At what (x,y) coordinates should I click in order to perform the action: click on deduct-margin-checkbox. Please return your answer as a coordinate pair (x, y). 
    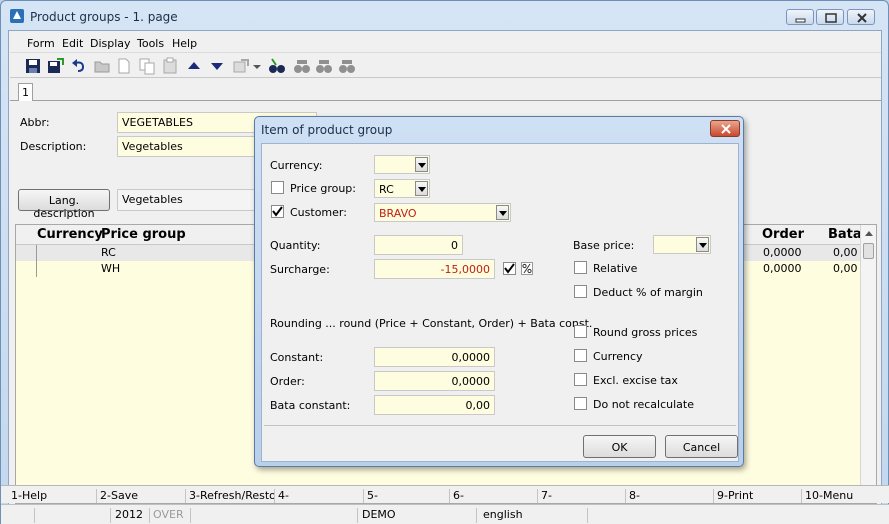
    Looking at the image, I should click on (580, 291).